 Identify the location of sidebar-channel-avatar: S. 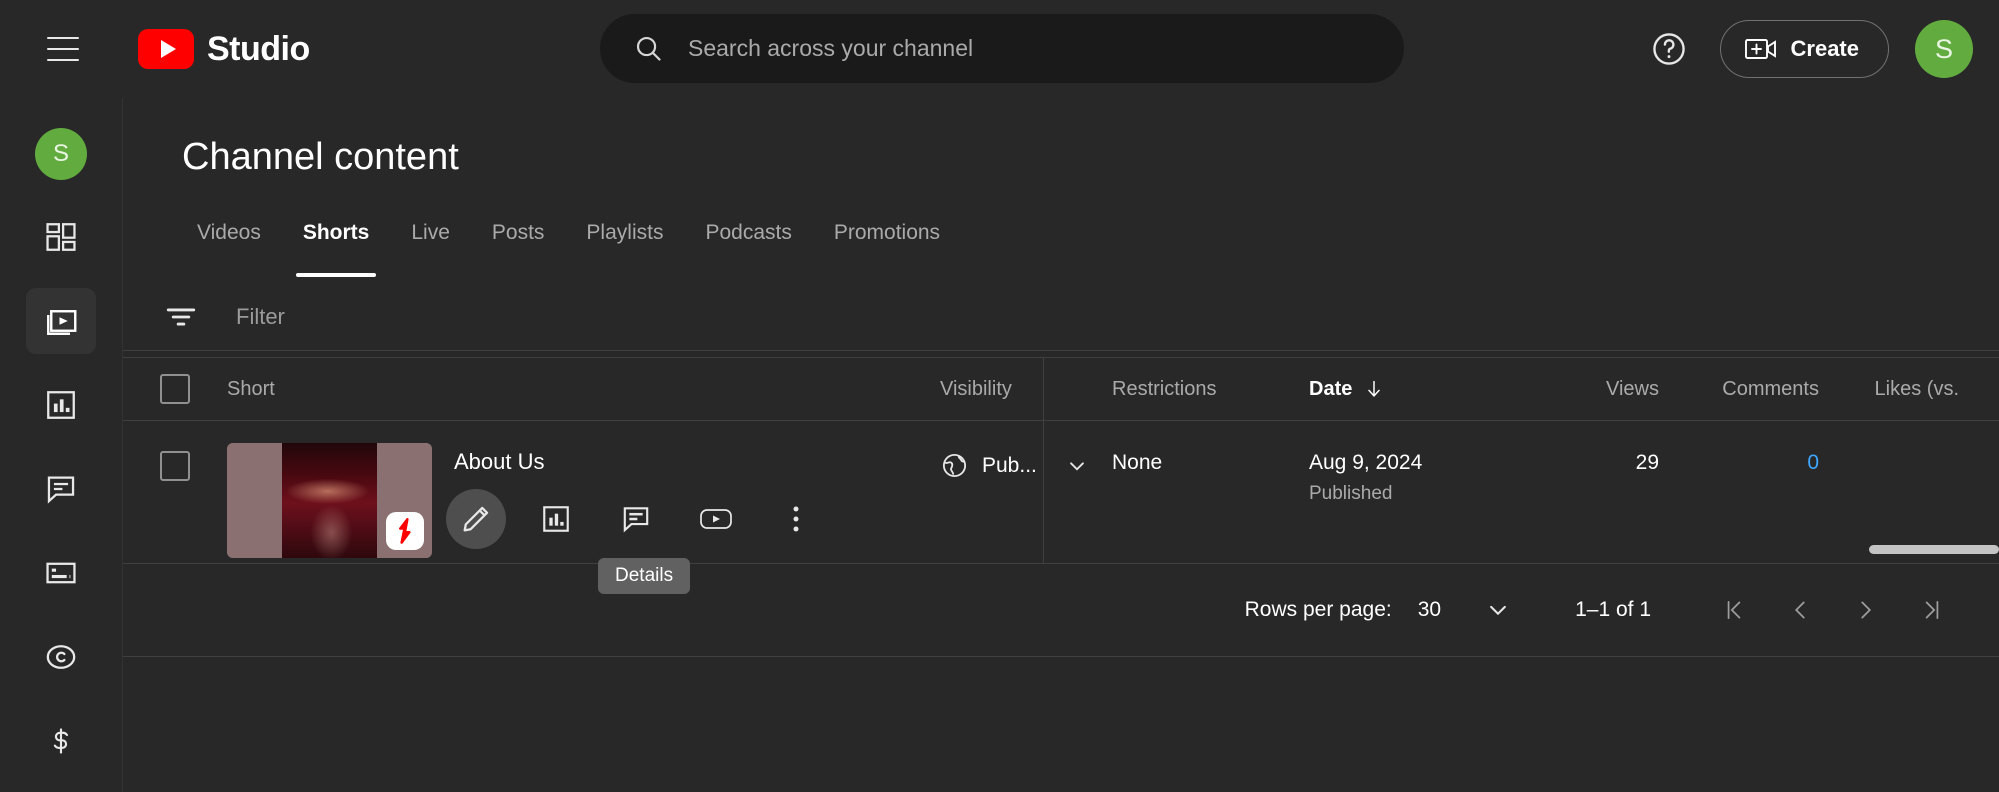
(61, 154).